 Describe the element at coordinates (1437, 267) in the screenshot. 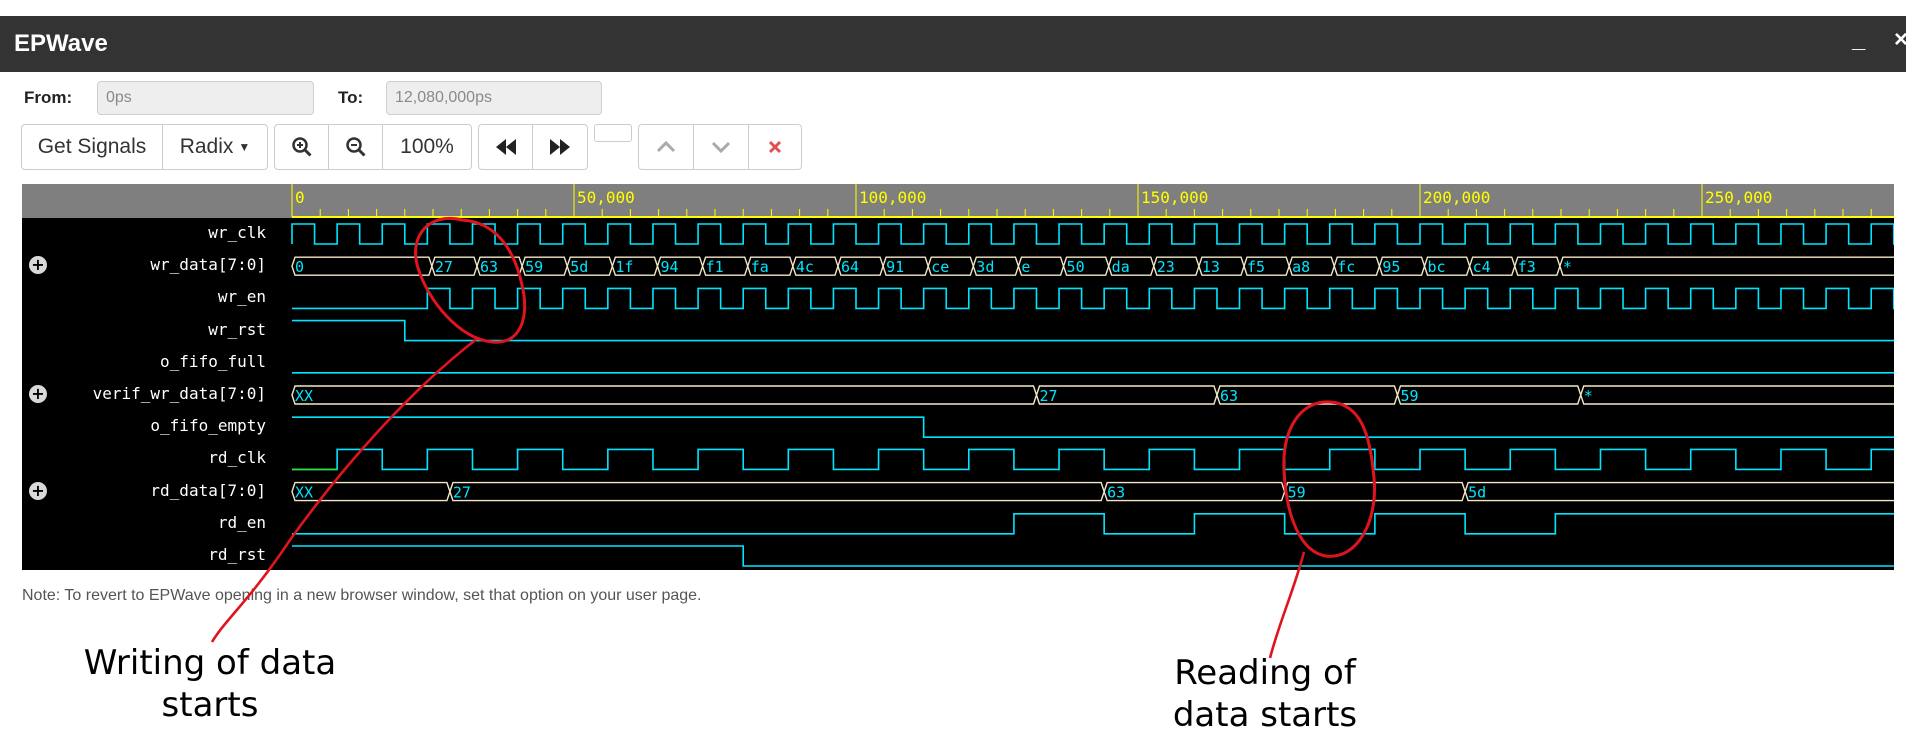

I see `wr-data-bus-value: bc` at that location.